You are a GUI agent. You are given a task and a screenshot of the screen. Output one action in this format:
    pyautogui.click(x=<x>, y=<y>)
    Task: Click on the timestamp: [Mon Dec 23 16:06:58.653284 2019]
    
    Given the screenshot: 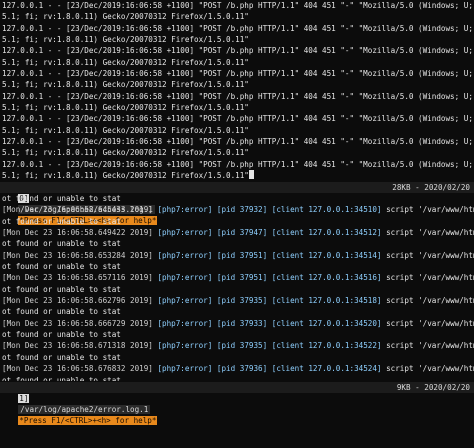 What is the action you would take?
    pyautogui.click(x=77, y=255)
    